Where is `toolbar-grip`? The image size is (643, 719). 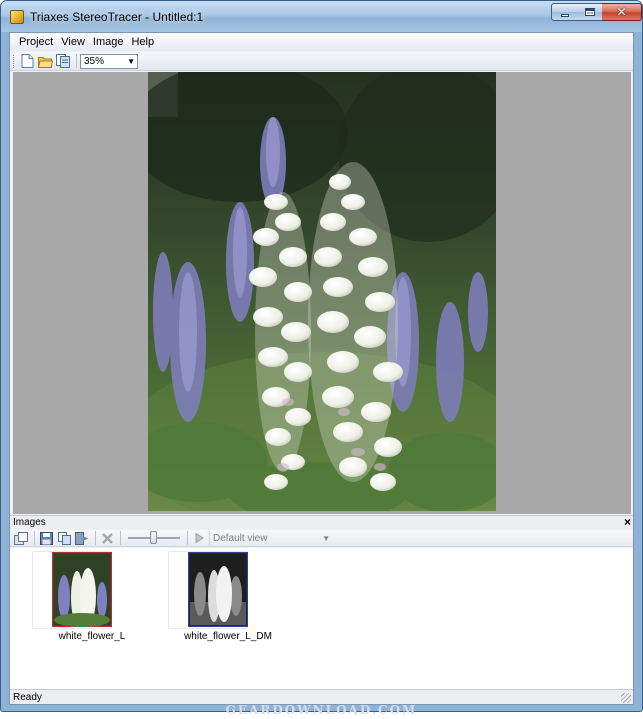 toolbar-grip is located at coordinates (14, 61).